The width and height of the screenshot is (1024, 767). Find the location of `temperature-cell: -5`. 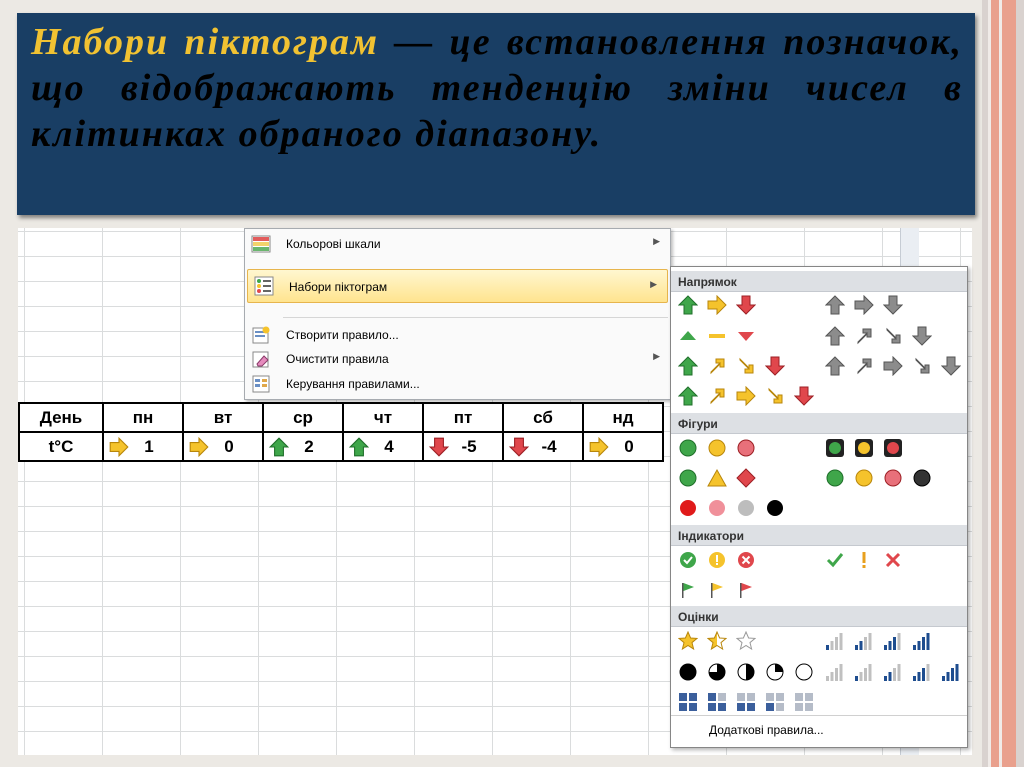

temperature-cell: -5 is located at coordinates (463, 446).